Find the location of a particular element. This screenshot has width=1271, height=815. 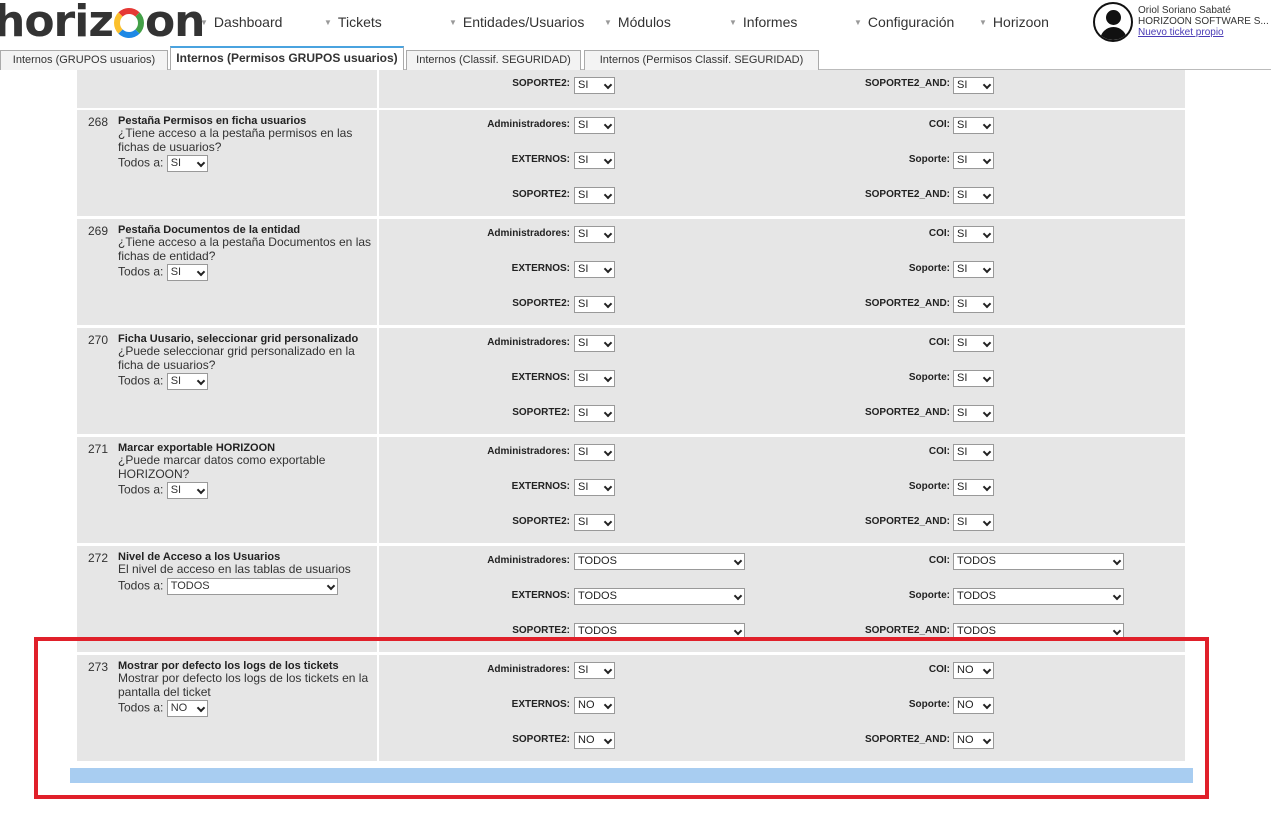

externos-select: TODOS is located at coordinates (659, 597).